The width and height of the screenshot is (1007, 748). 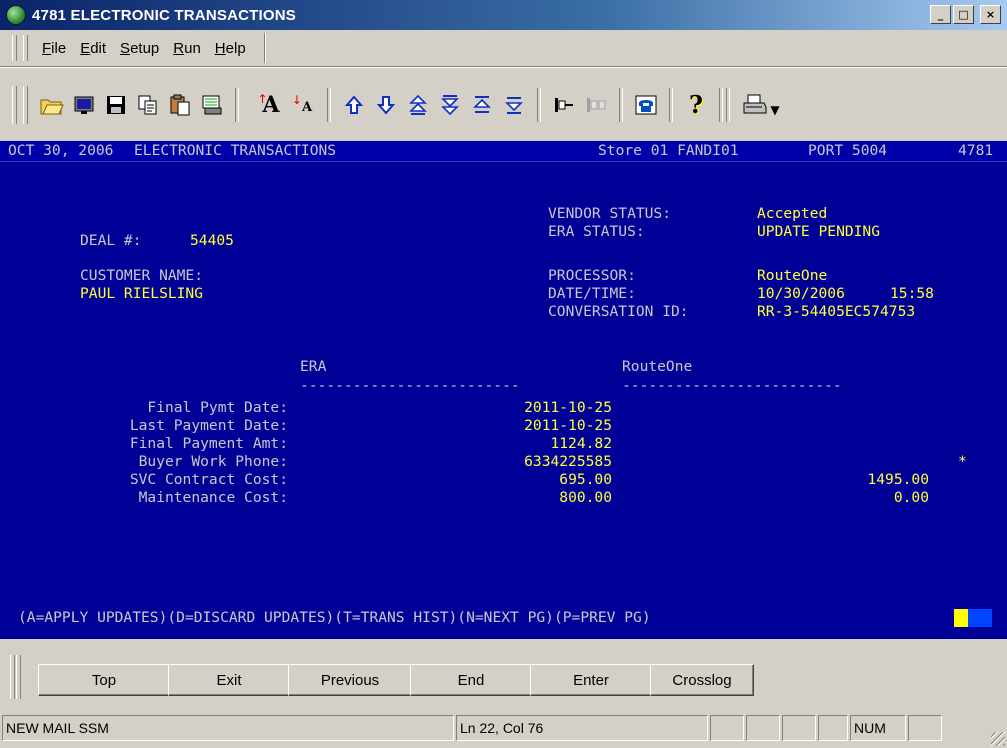 I want to click on menu-grip-inner, so click(x=25, y=48).